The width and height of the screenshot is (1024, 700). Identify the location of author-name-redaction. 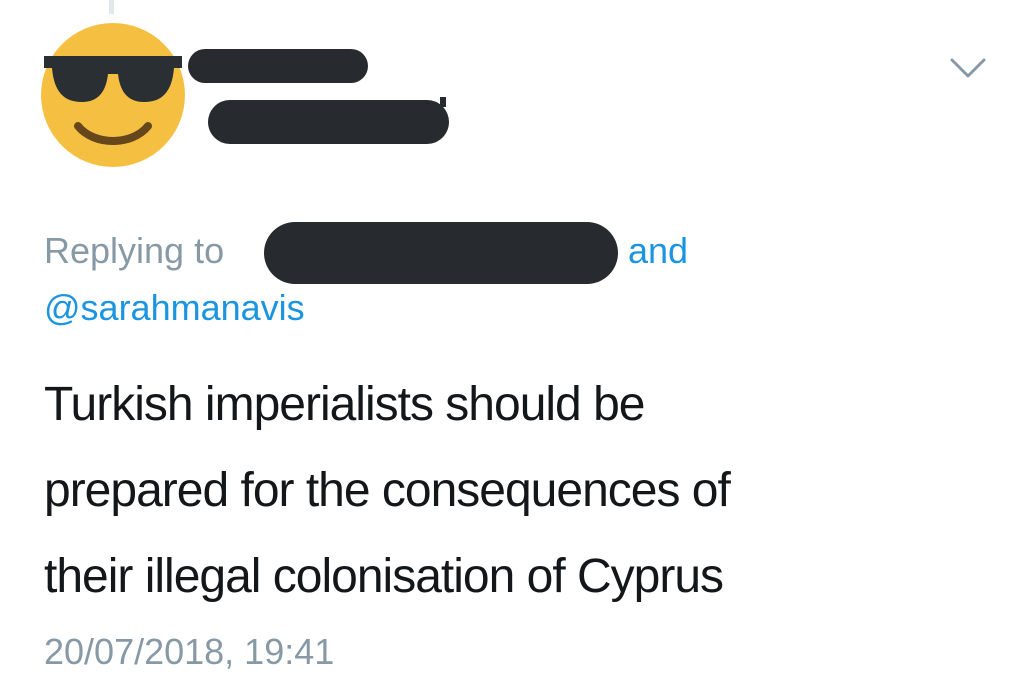
(278, 66).